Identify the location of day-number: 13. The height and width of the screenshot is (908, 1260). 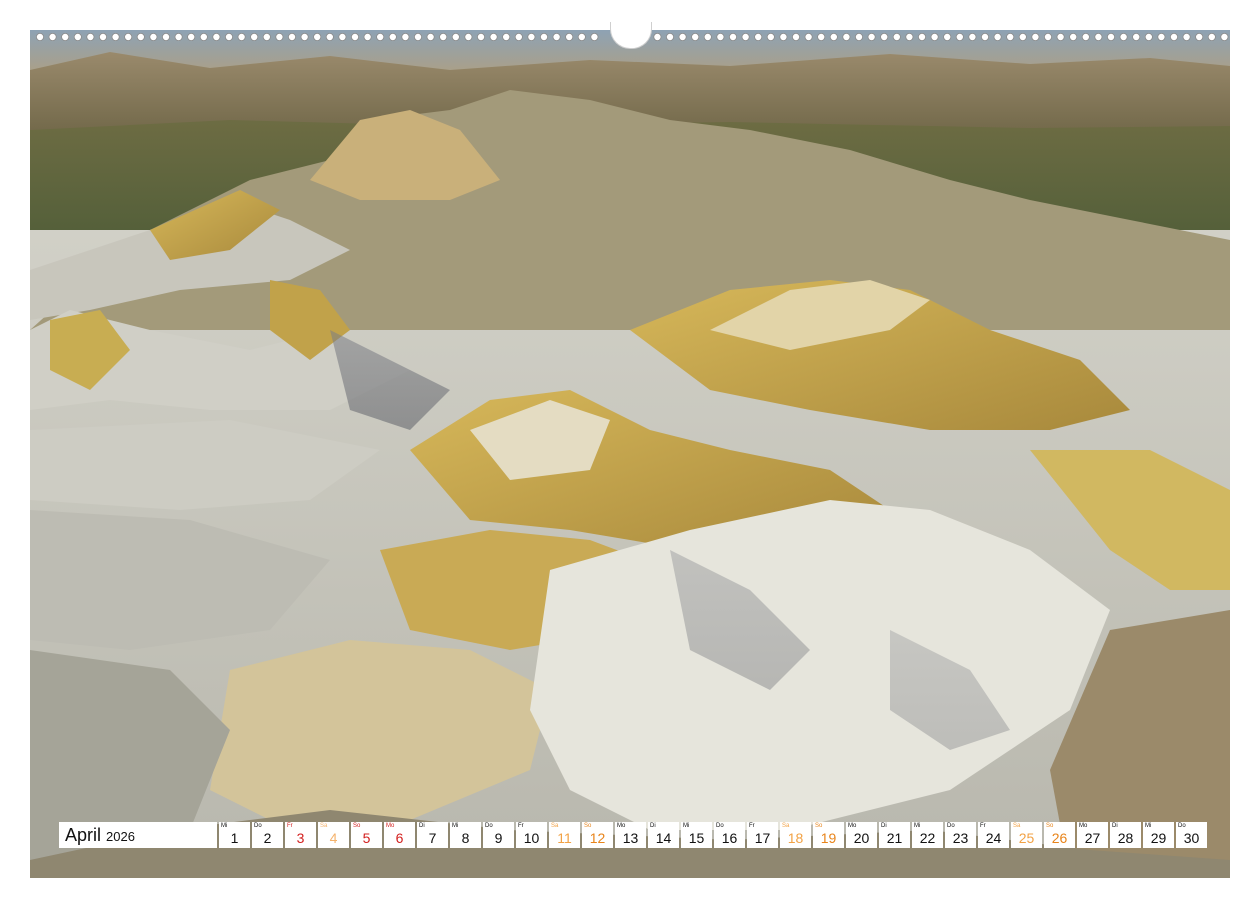
(630, 838).